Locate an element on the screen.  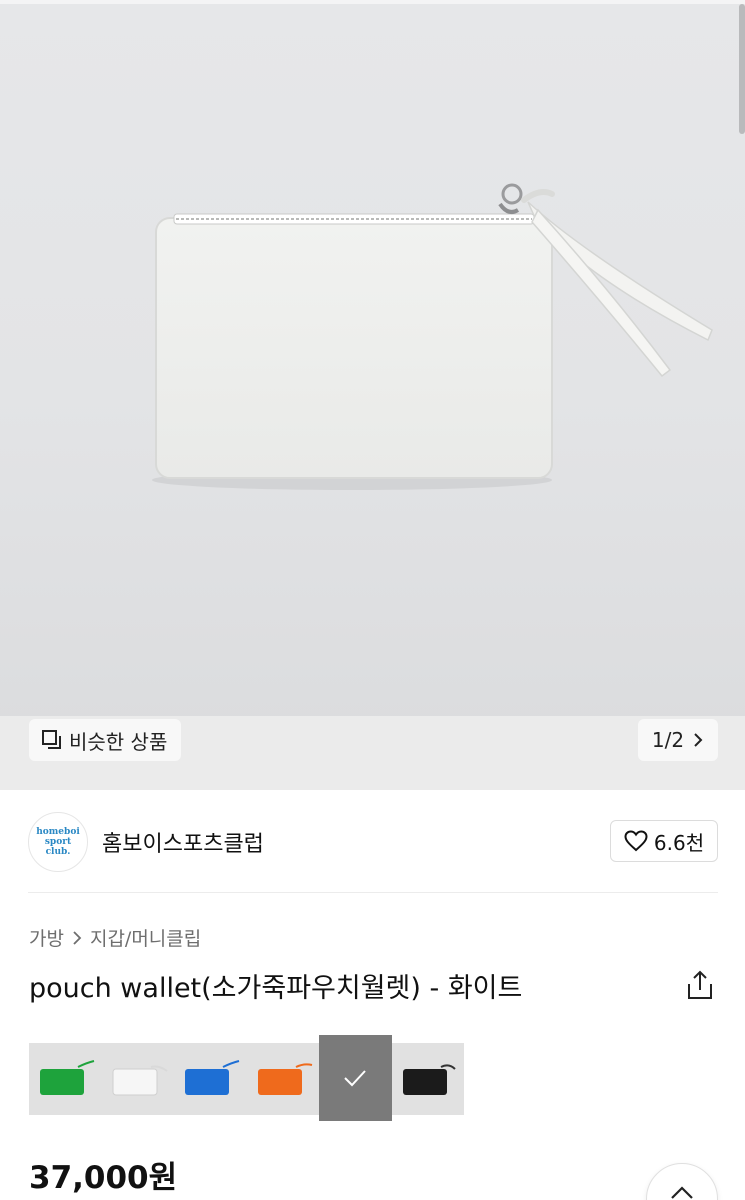
heart-icon is located at coordinates (636, 841).